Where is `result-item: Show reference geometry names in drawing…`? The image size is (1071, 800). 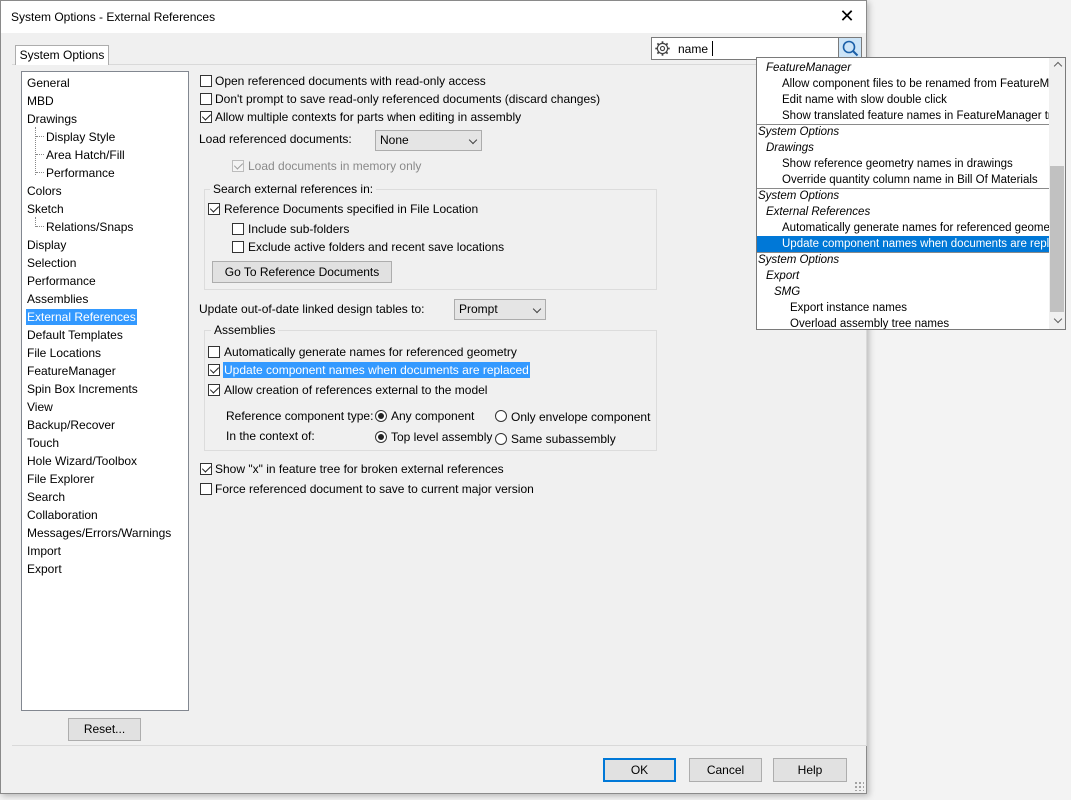
result-item: Show reference geometry names in drawing… is located at coordinates (911, 164).